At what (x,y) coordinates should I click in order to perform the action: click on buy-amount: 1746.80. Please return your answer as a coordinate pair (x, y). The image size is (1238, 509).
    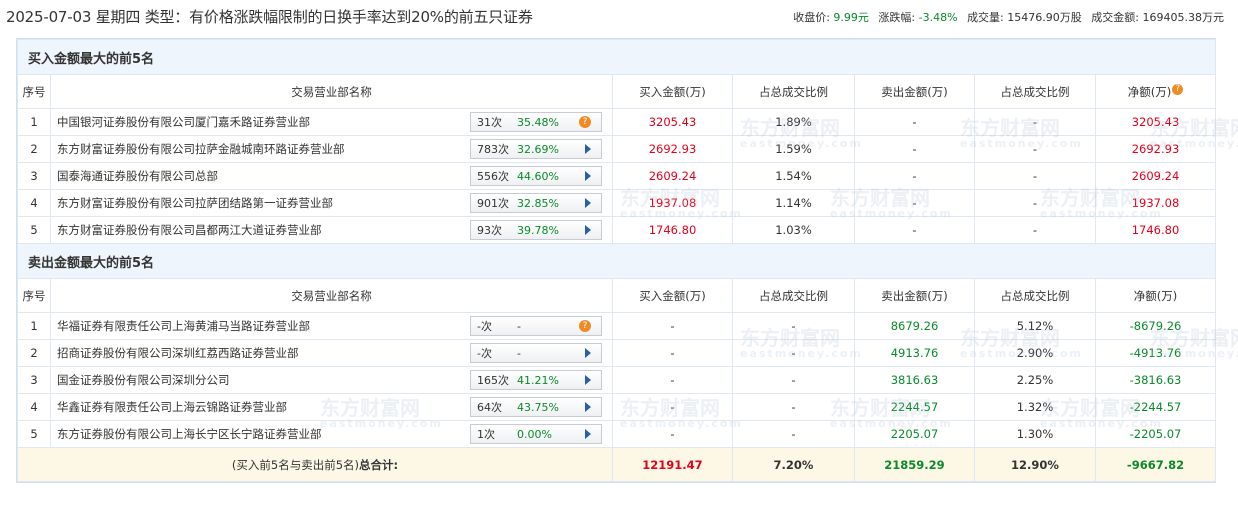
    Looking at the image, I should click on (672, 230).